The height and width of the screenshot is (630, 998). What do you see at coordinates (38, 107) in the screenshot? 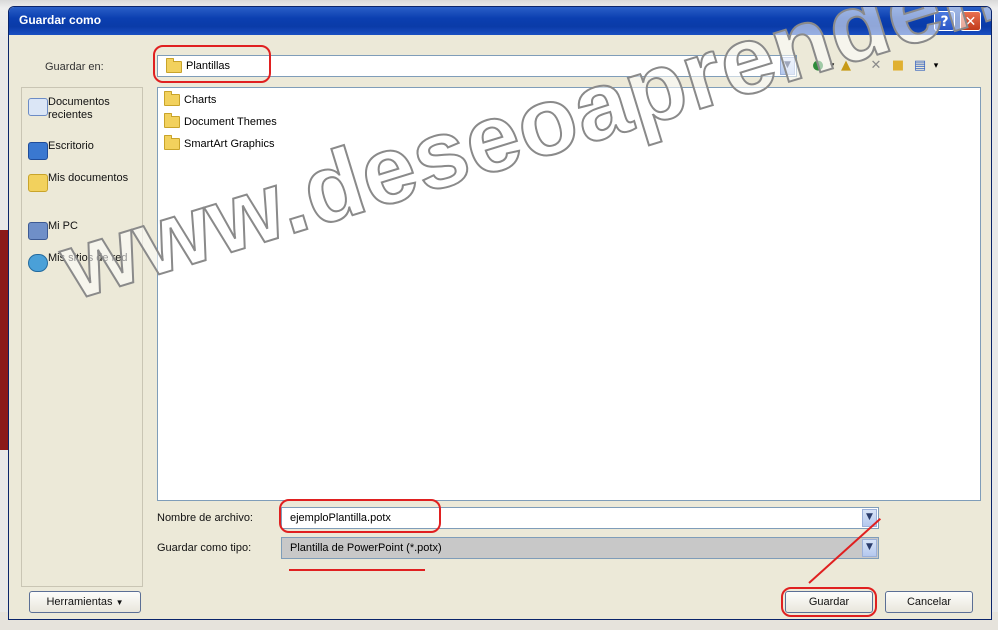
I see `recent-documents-icon` at bounding box center [38, 107].